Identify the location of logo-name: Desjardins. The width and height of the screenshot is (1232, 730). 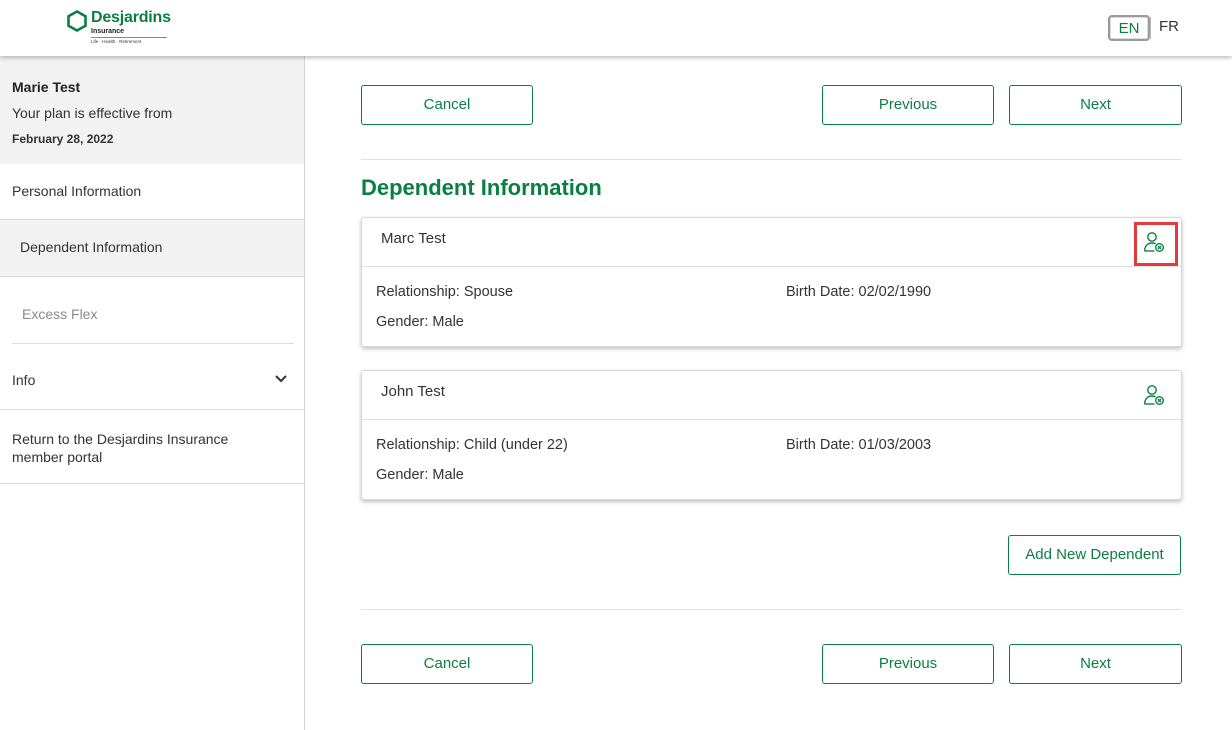
(131, 17).